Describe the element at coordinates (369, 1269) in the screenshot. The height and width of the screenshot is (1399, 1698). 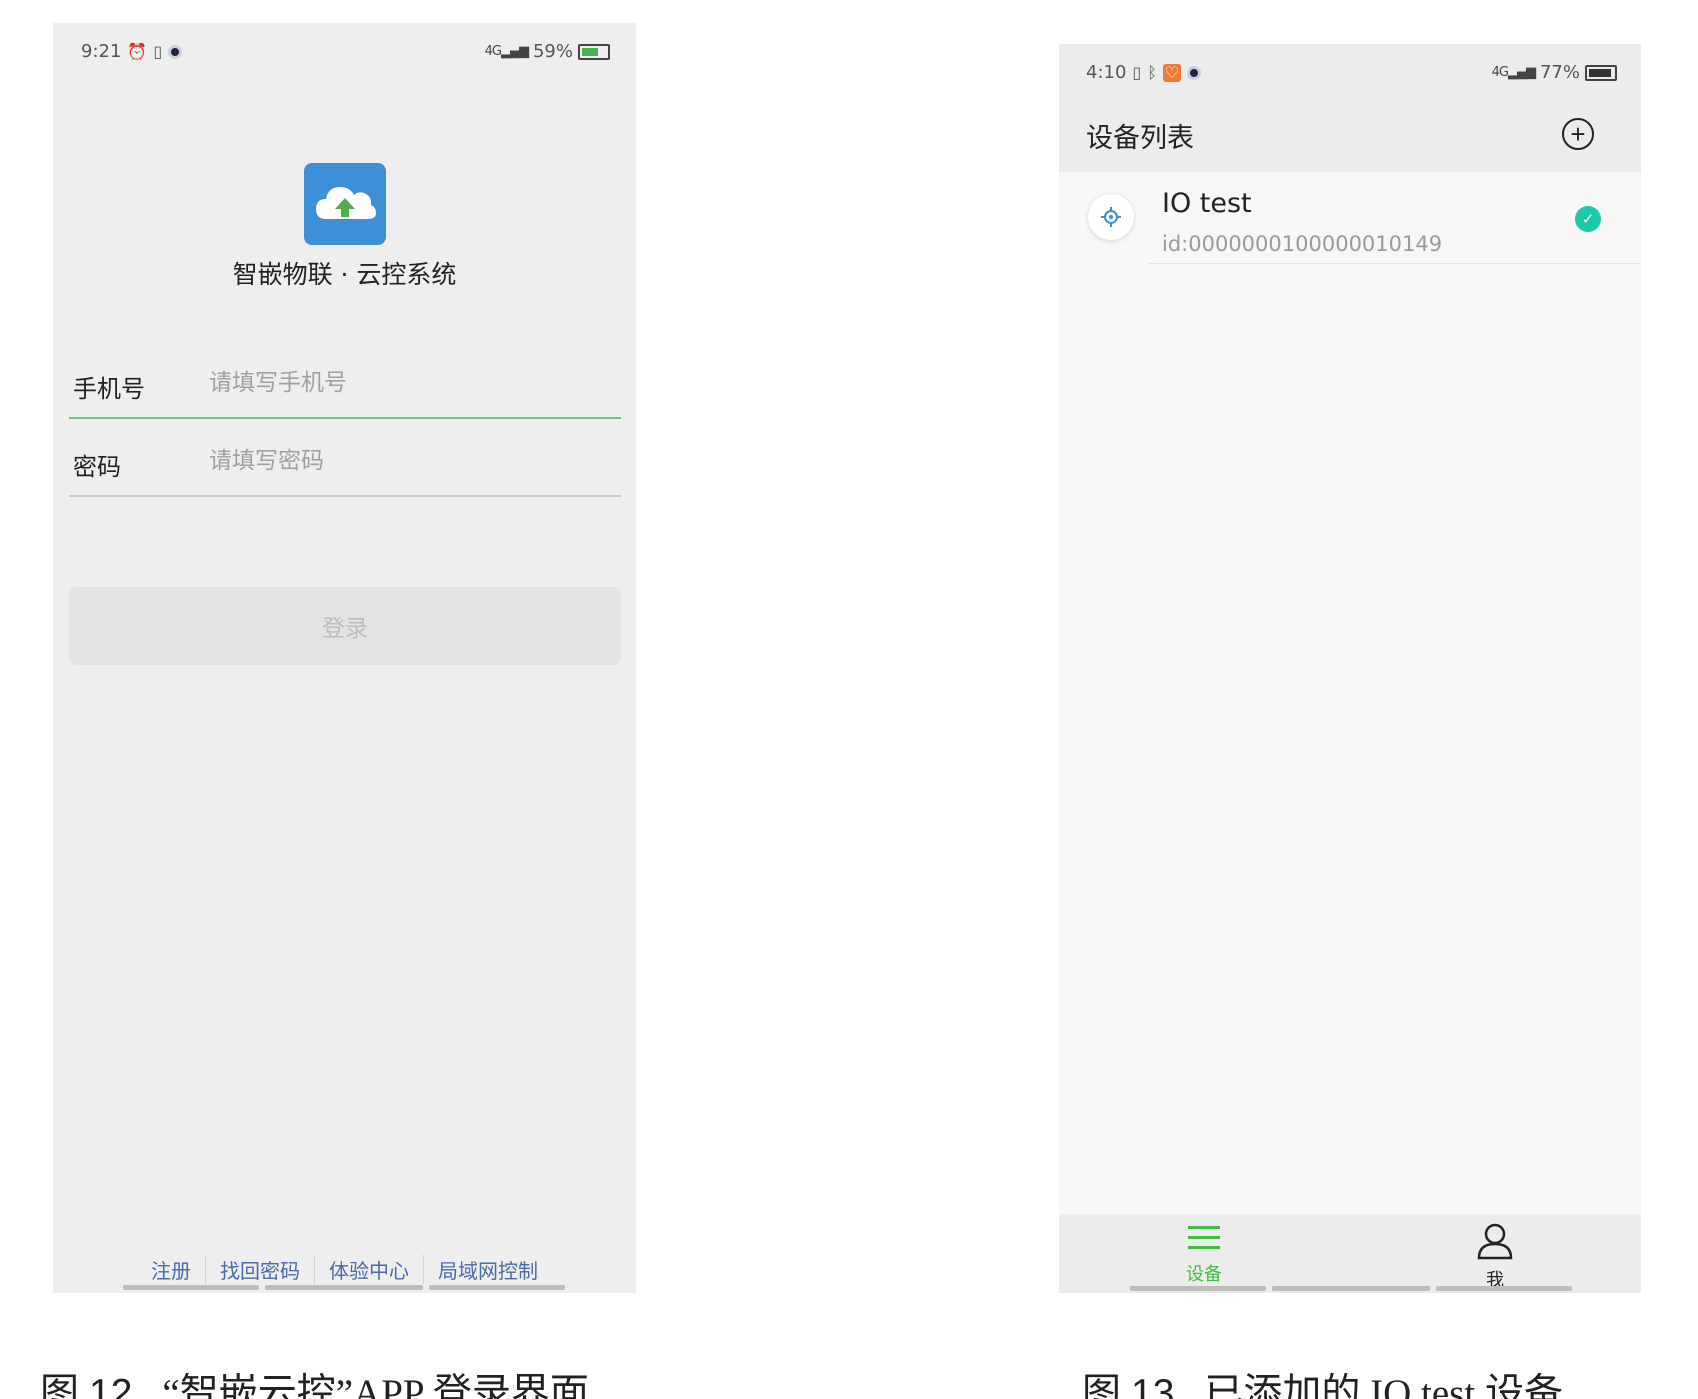
I see `demo-center-link: 体验中心` at that location.